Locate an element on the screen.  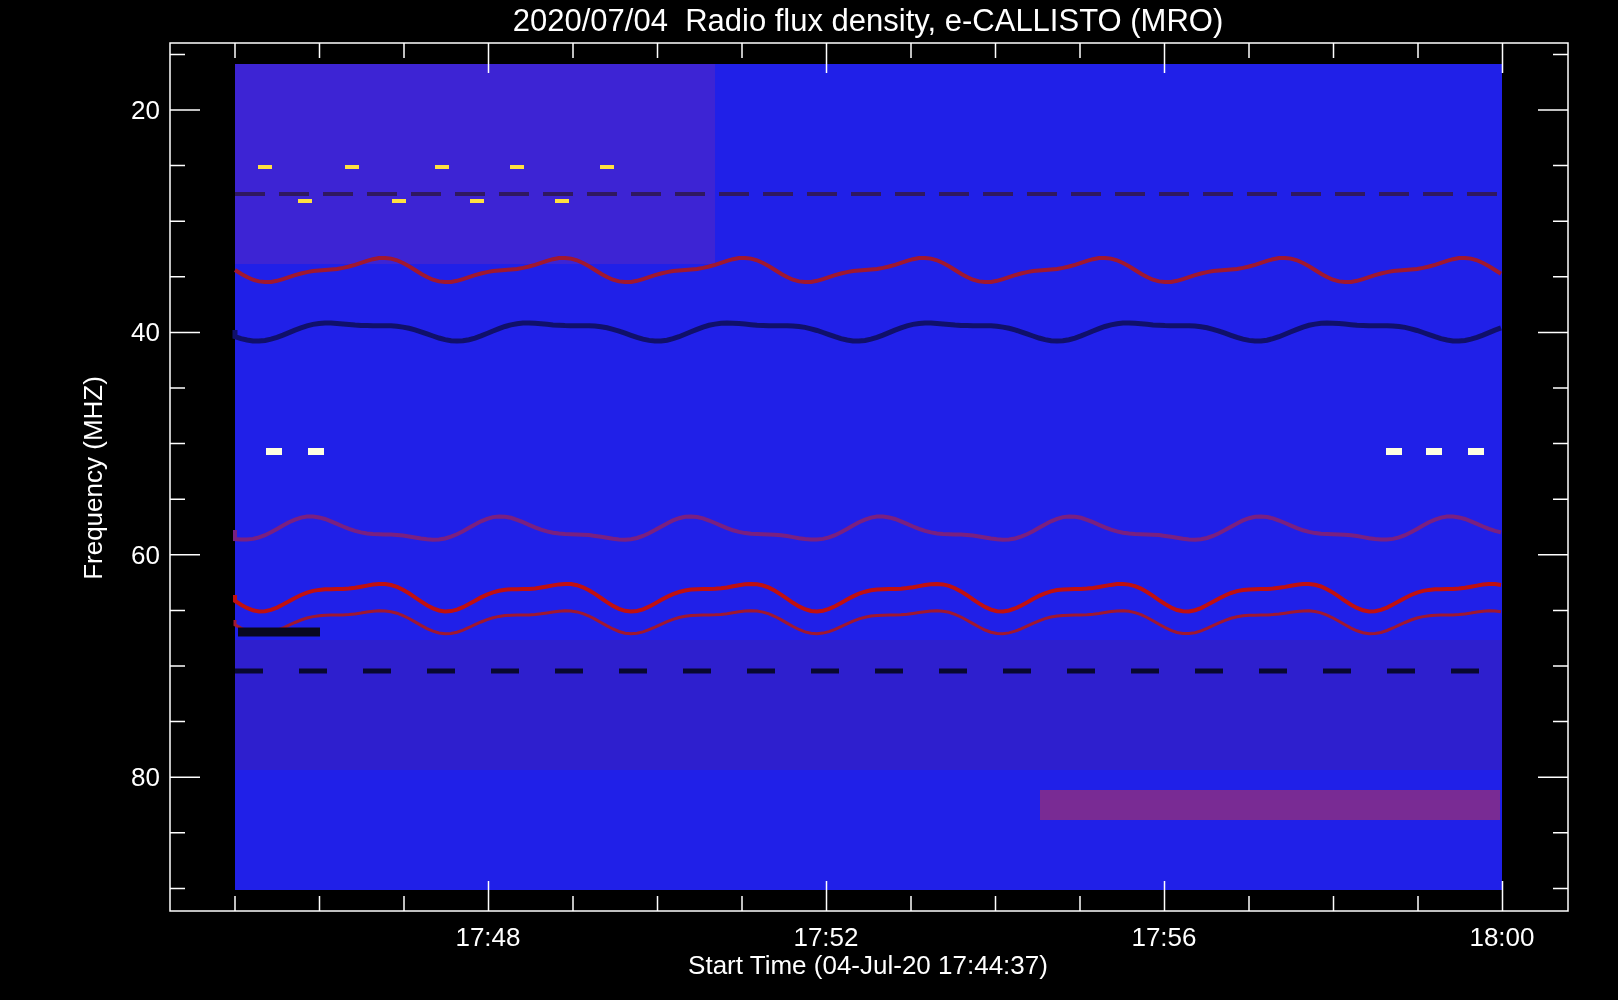
x-tick-label: 17:48 is located at coordinates (488, 937).